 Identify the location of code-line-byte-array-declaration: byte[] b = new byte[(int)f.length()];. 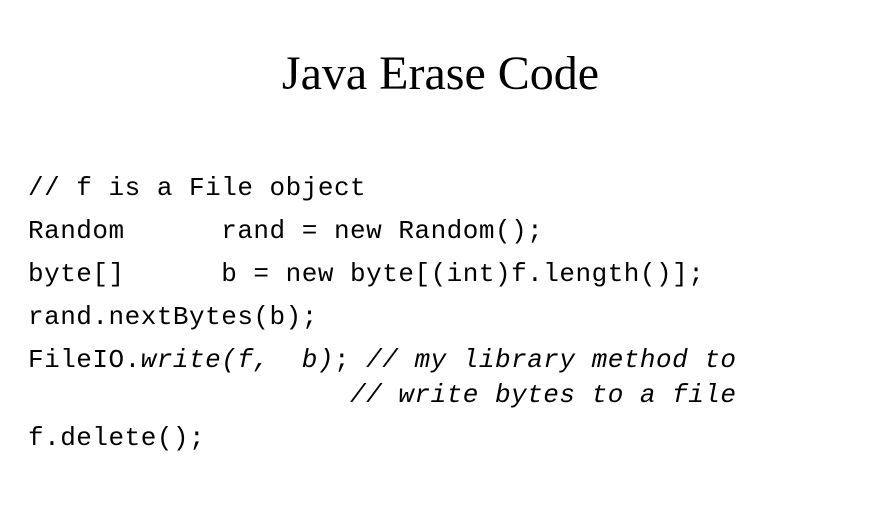
(366, 274).